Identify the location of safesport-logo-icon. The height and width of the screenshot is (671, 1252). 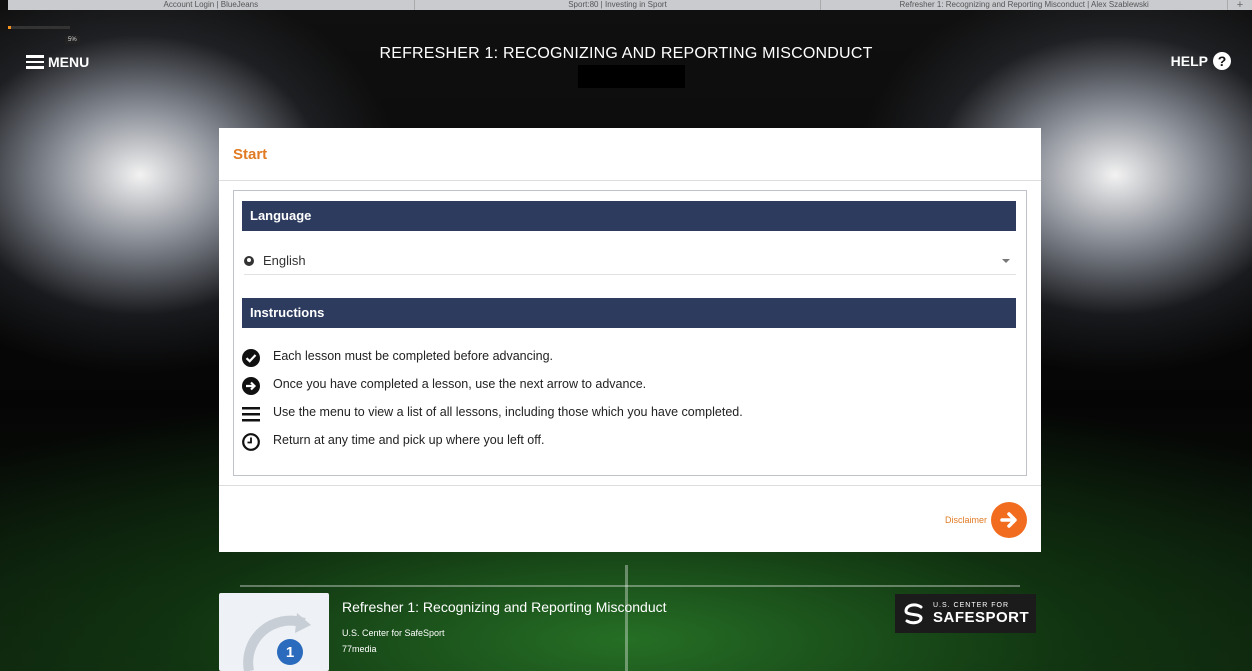
(913, 613).